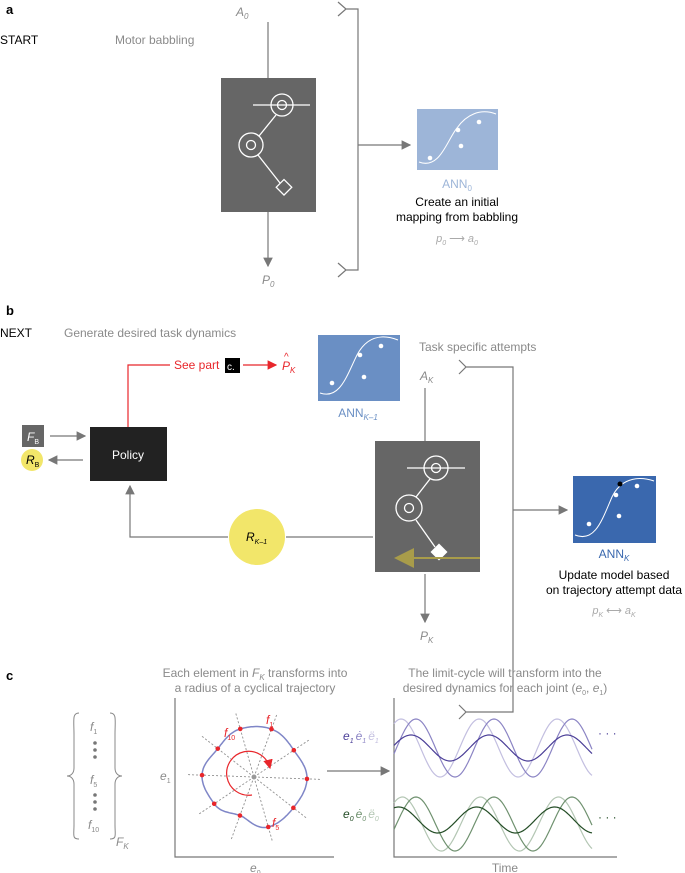 The image size is (685, 873). What do you see at coordinates (614, 590) in the screenshot?
I see `ann-k-caption-2: on trajectory attempt data` at bounding box center [614, 590].